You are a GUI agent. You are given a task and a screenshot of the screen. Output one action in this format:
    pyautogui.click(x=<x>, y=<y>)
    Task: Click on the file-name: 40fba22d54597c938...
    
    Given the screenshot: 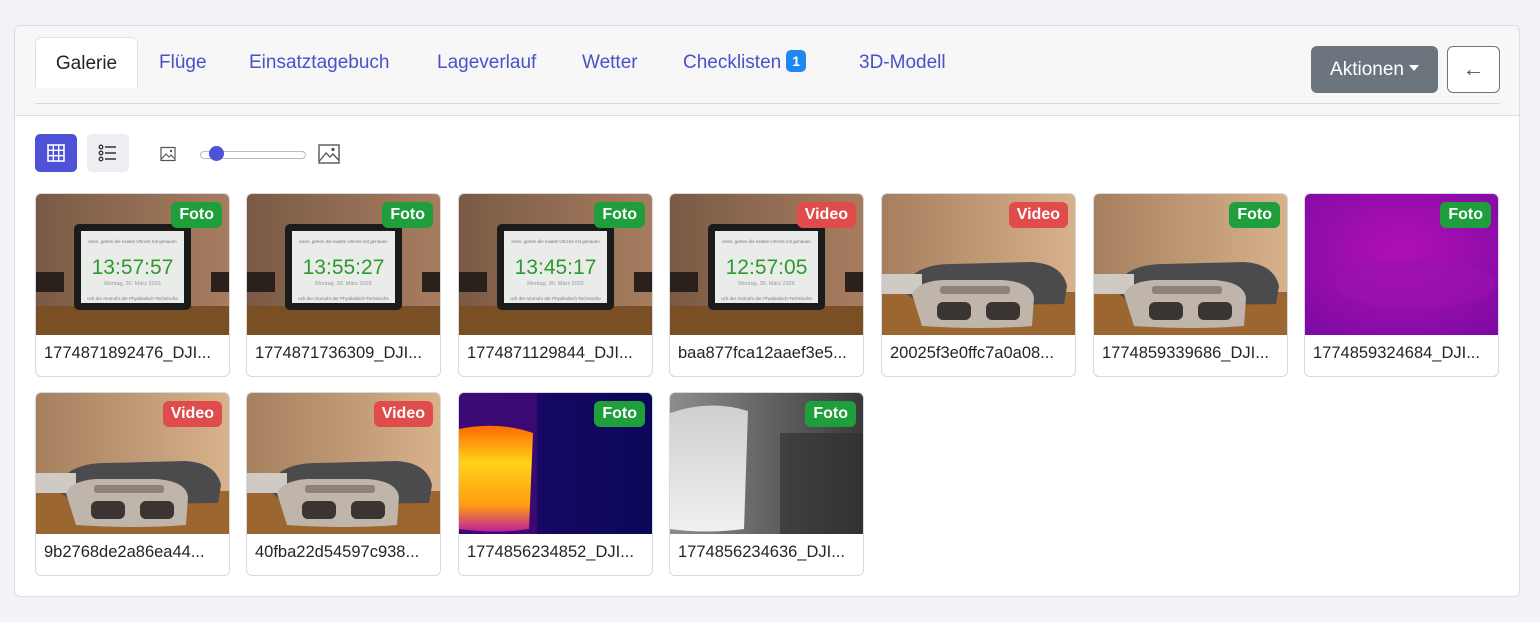 What is the action you would take?
    pyautogui.click(x=337, y=552)
    